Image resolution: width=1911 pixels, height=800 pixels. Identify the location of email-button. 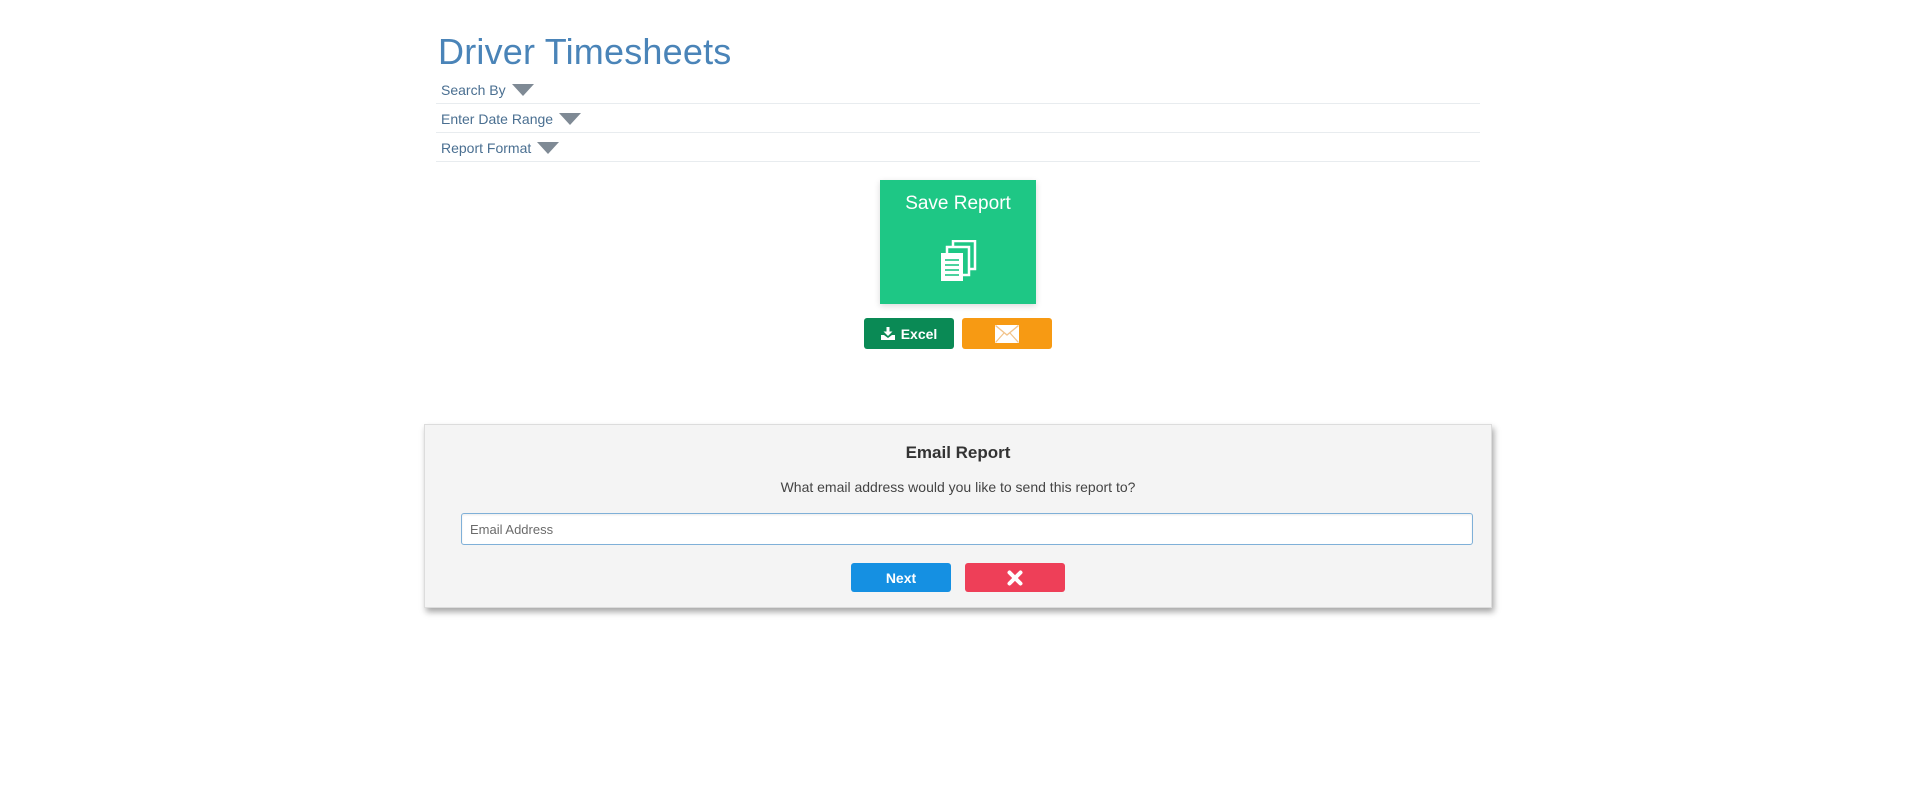
(1007, 333).